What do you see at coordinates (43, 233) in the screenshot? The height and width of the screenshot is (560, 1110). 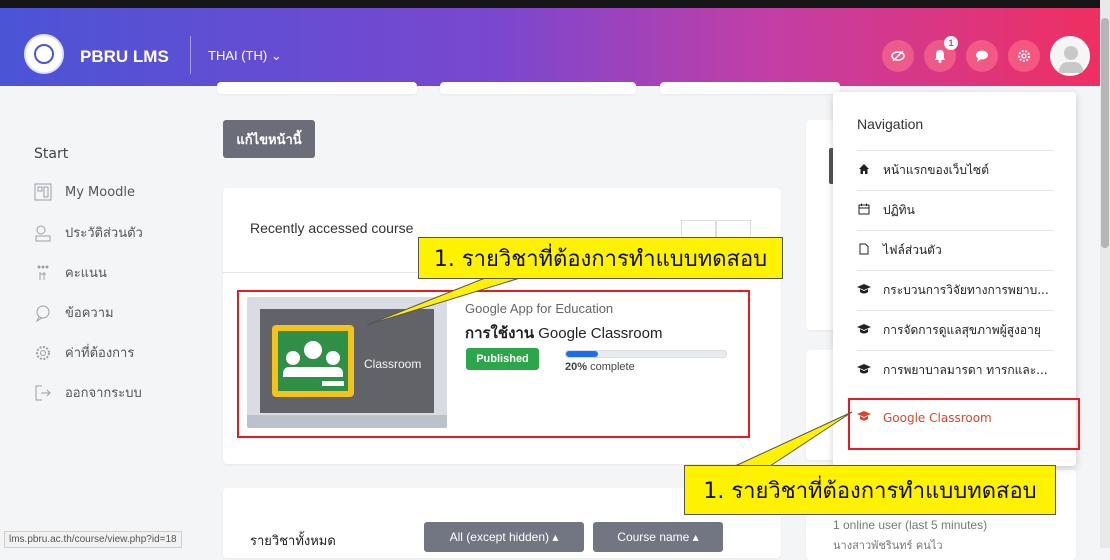 I see `profile-icon` at bounding box center [43, 233].